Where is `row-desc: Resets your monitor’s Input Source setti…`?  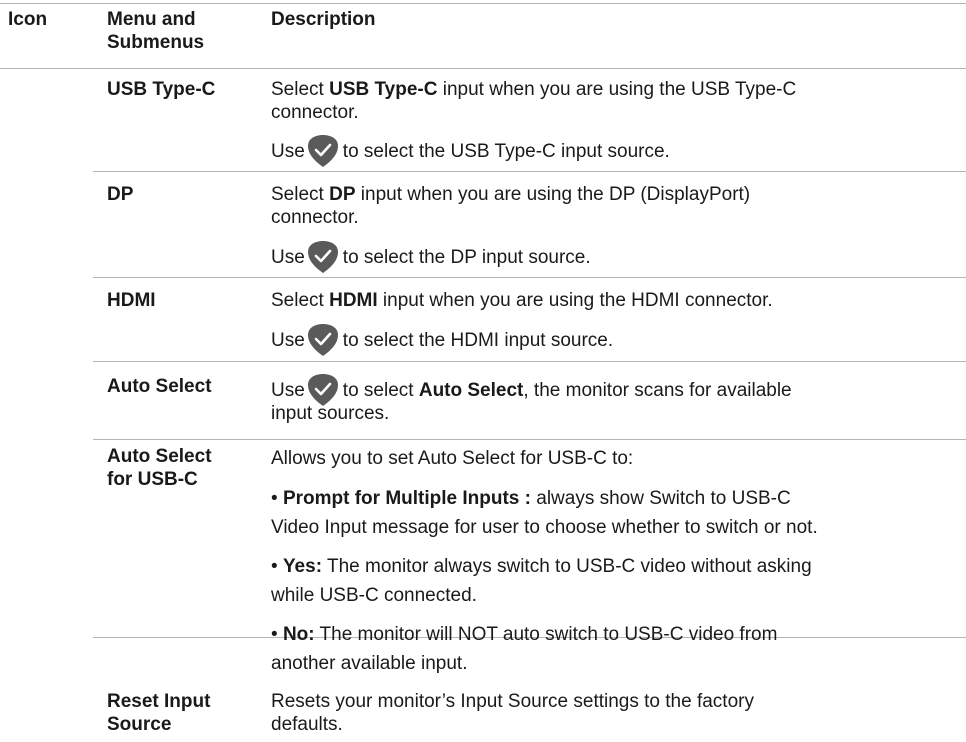 row-desc: Resets your monitor’s Input Source setti… is located at coordinates (512, 701).